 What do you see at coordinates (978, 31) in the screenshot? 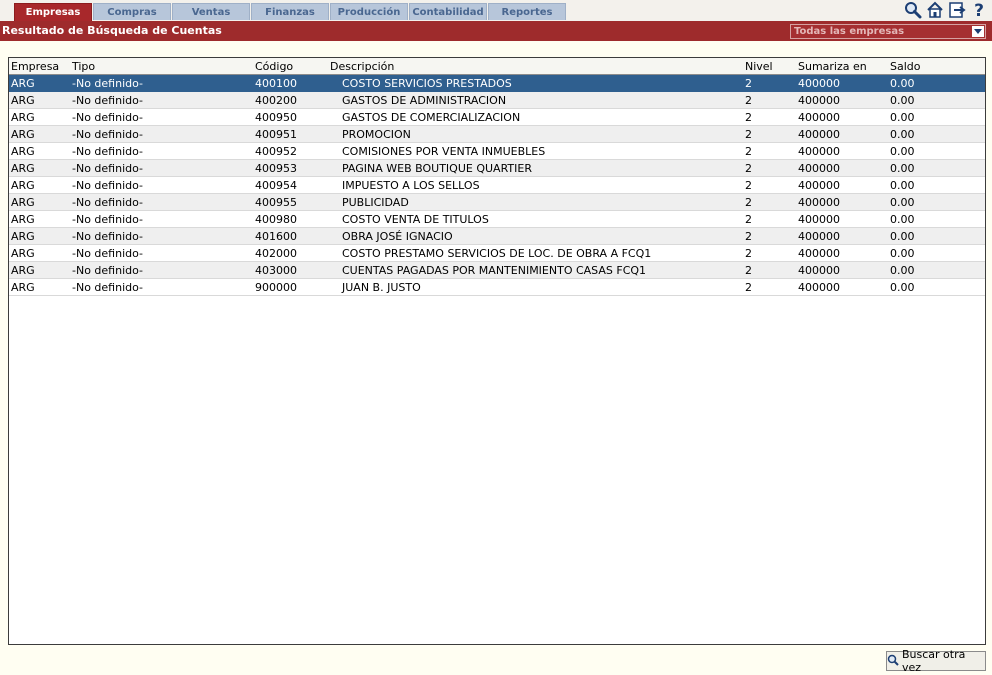
I see `chevron-down-icon` at bounding box center [978, 31].